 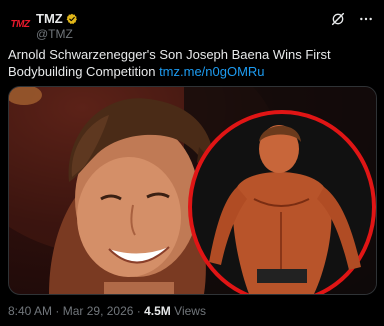 I want to click on grok-icon, so click(x=338, y=19).